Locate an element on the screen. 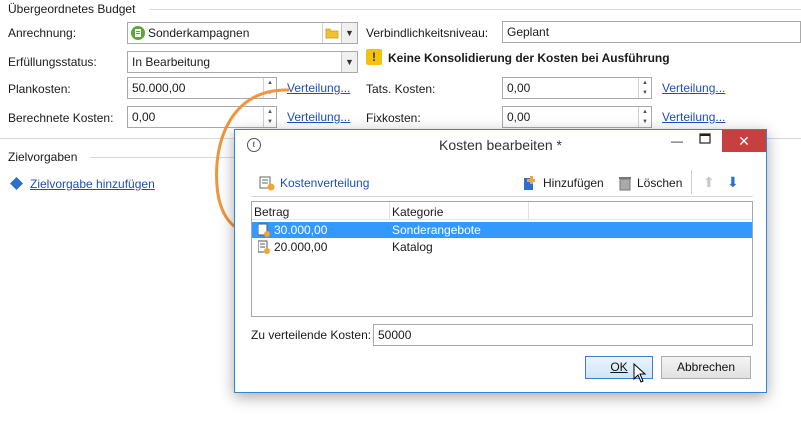 This screenshot has height=423, width=801. cancel-label: Abbrechen is located at coordinates (706, 367).